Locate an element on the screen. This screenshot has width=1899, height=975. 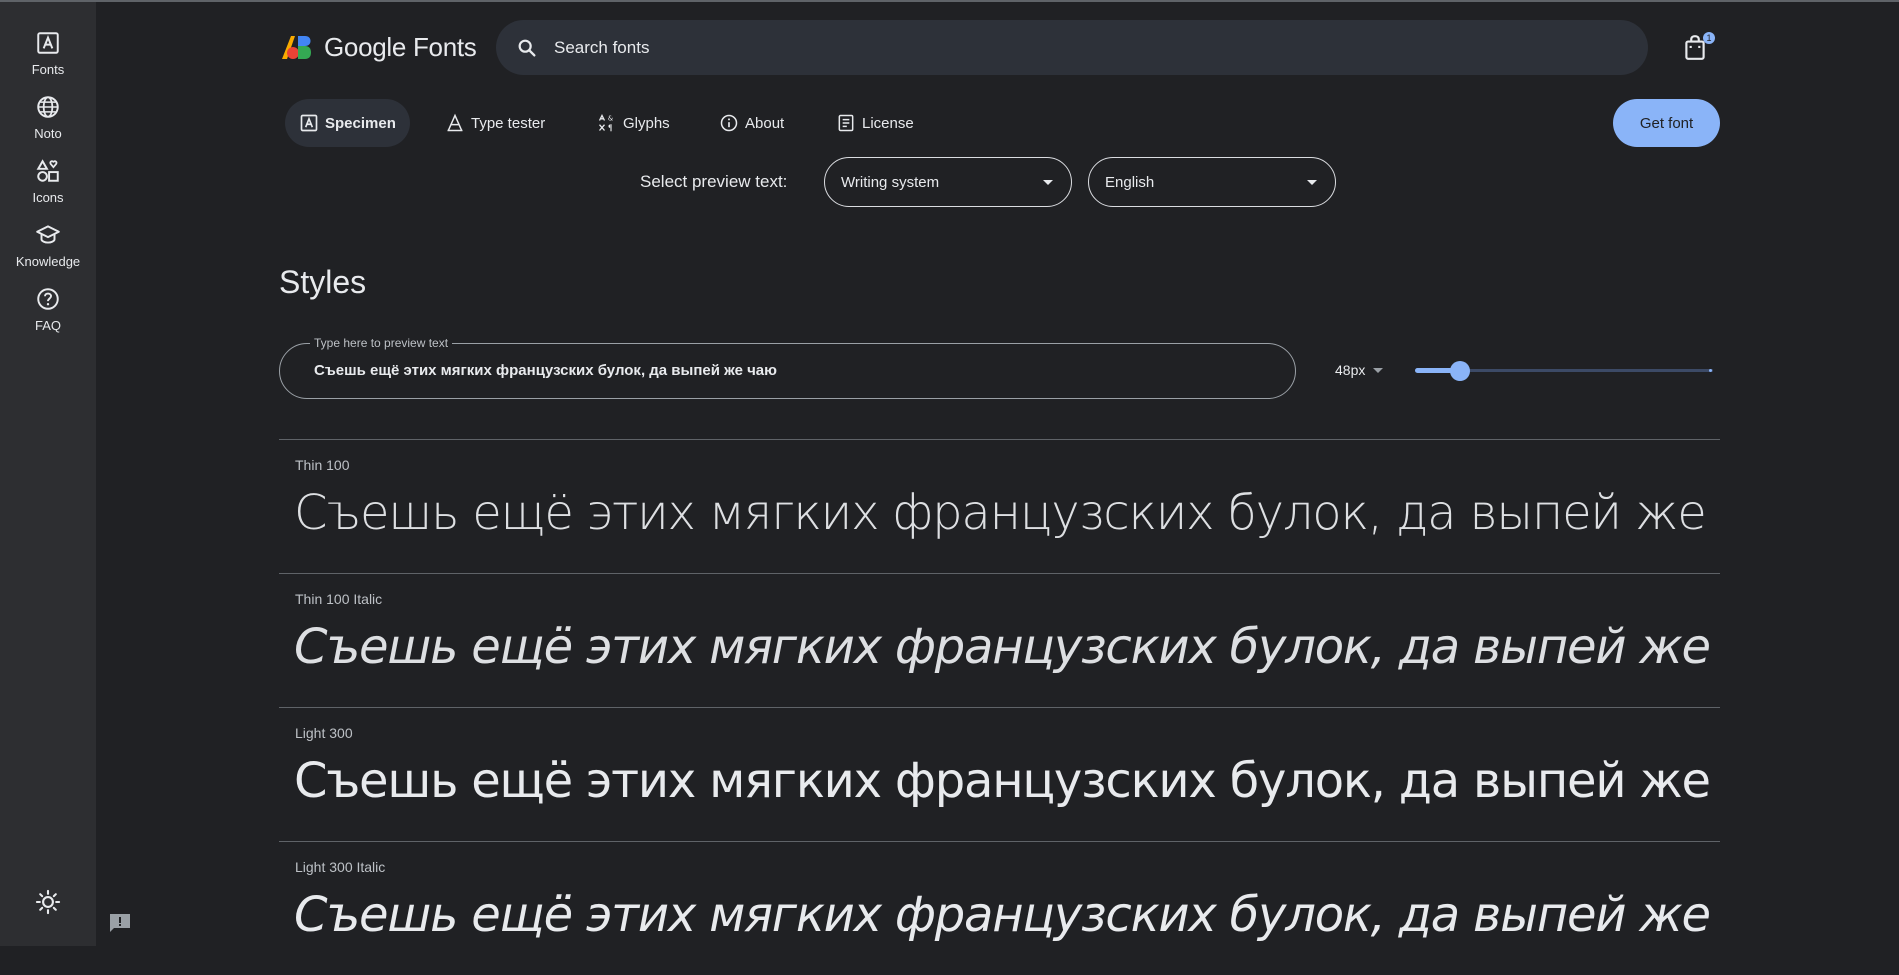
tab-label: Specimen is located at coordinates (360, 123).